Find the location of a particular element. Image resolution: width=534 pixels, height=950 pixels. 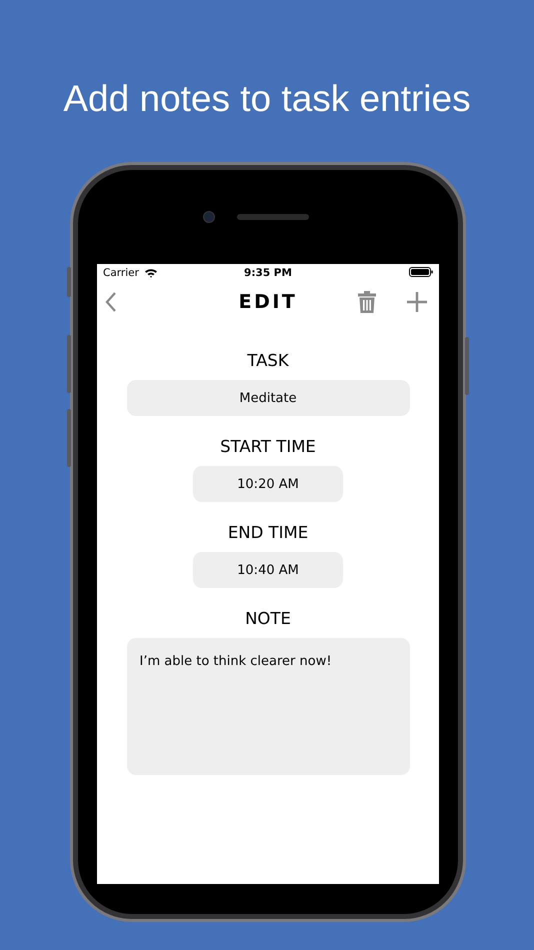

wifi-icon is located at coordinates (151, 273).